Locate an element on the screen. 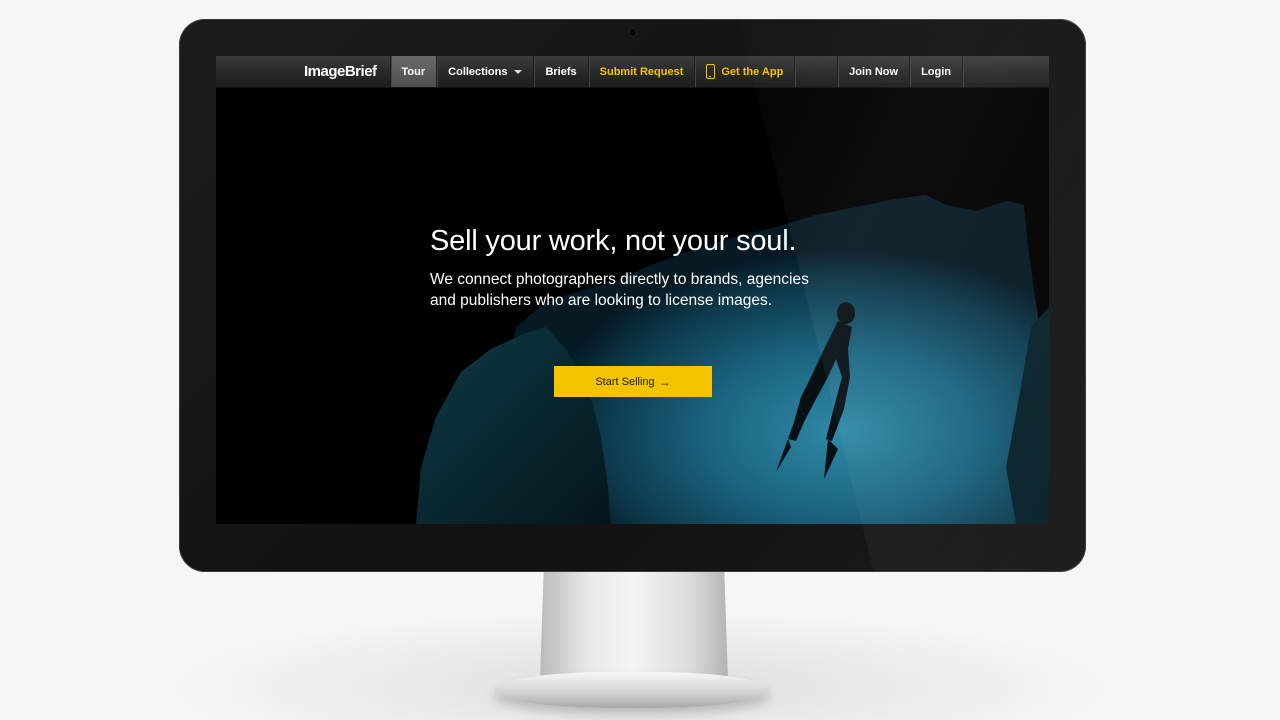  navbar-end is located at coordinates (1005, 71).